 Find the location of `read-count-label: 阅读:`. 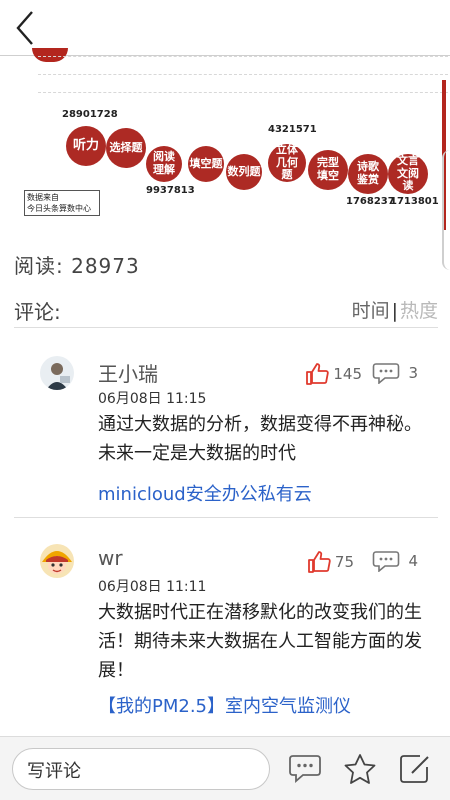

read-count-label: 阅读: is located at coordinates (39, 266).